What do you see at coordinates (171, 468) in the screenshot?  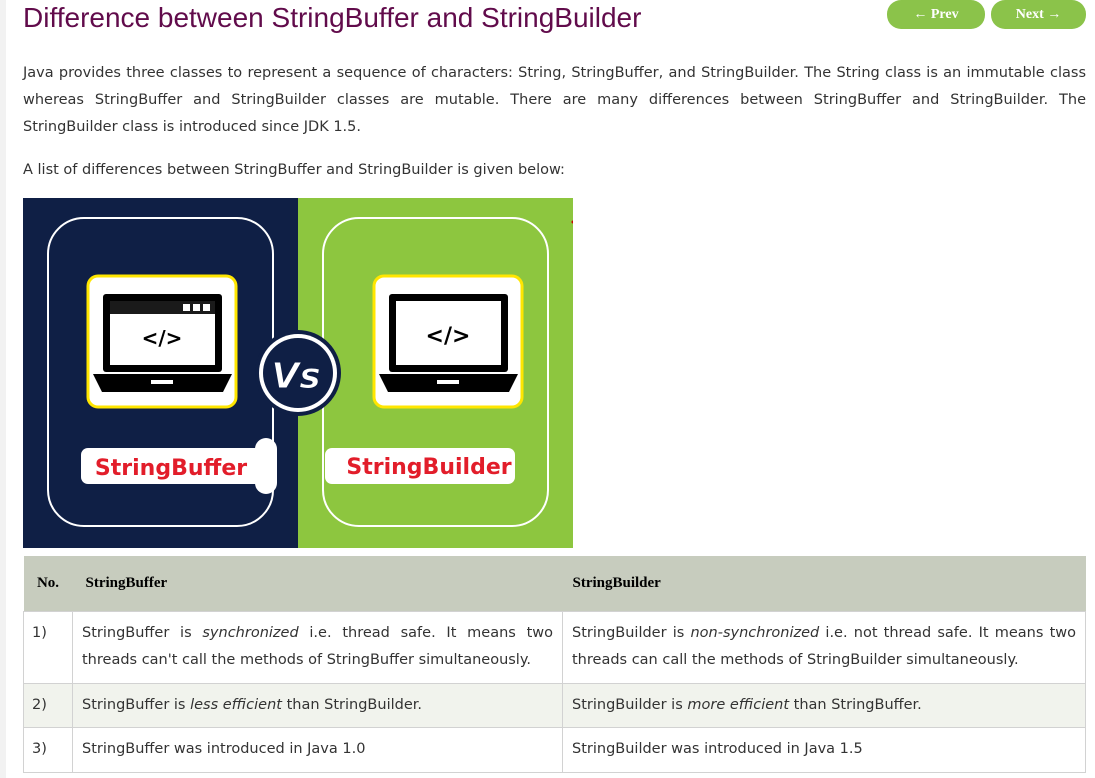 I see `stringbuffer-label: StringBuffer` at bounding box center [171, 468].